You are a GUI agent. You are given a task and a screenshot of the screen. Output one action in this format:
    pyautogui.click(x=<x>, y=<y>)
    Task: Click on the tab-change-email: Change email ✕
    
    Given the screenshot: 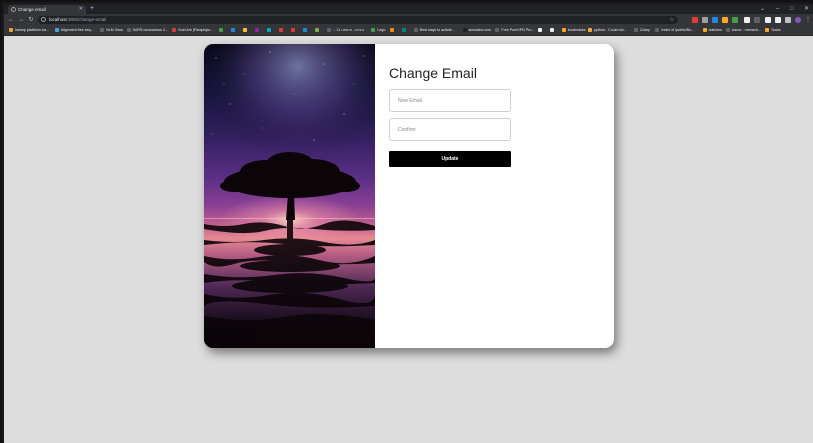 What is the action you would take?
    pyautogui.click(x=47, y=9)
    